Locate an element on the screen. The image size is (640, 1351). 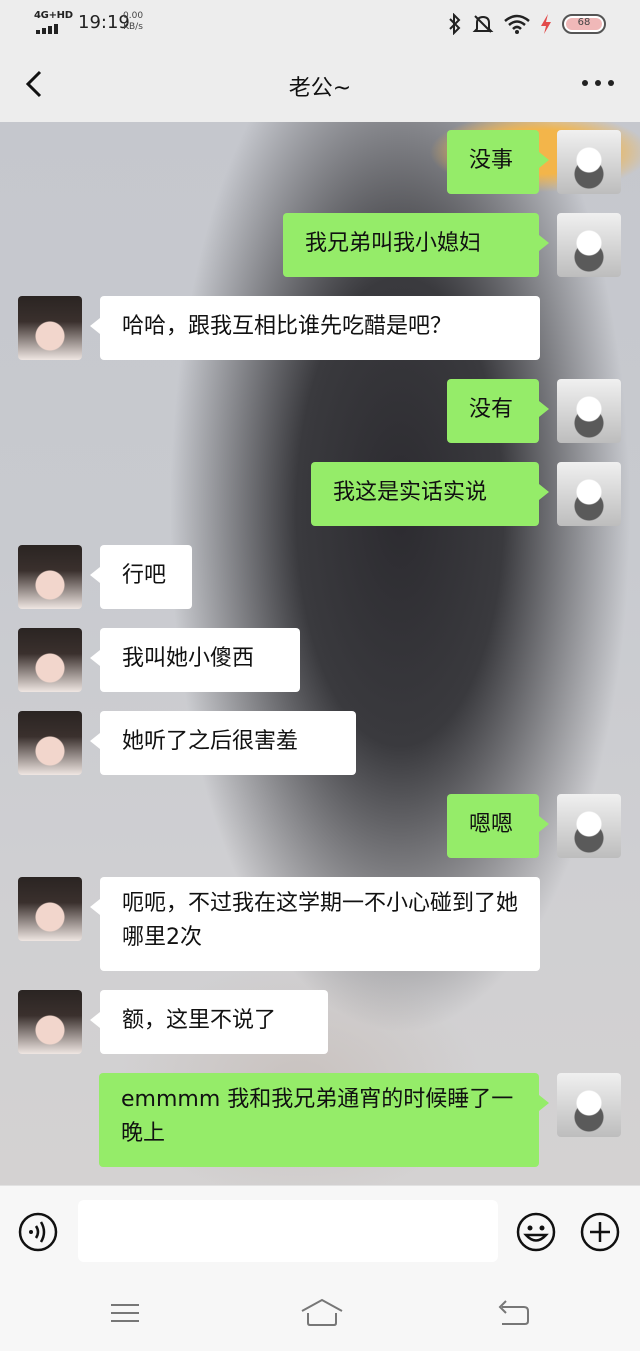
message-row: emmmm 我和我兄弟通宵的时候睡了一晚上 is located at coordinates (320, 1120).